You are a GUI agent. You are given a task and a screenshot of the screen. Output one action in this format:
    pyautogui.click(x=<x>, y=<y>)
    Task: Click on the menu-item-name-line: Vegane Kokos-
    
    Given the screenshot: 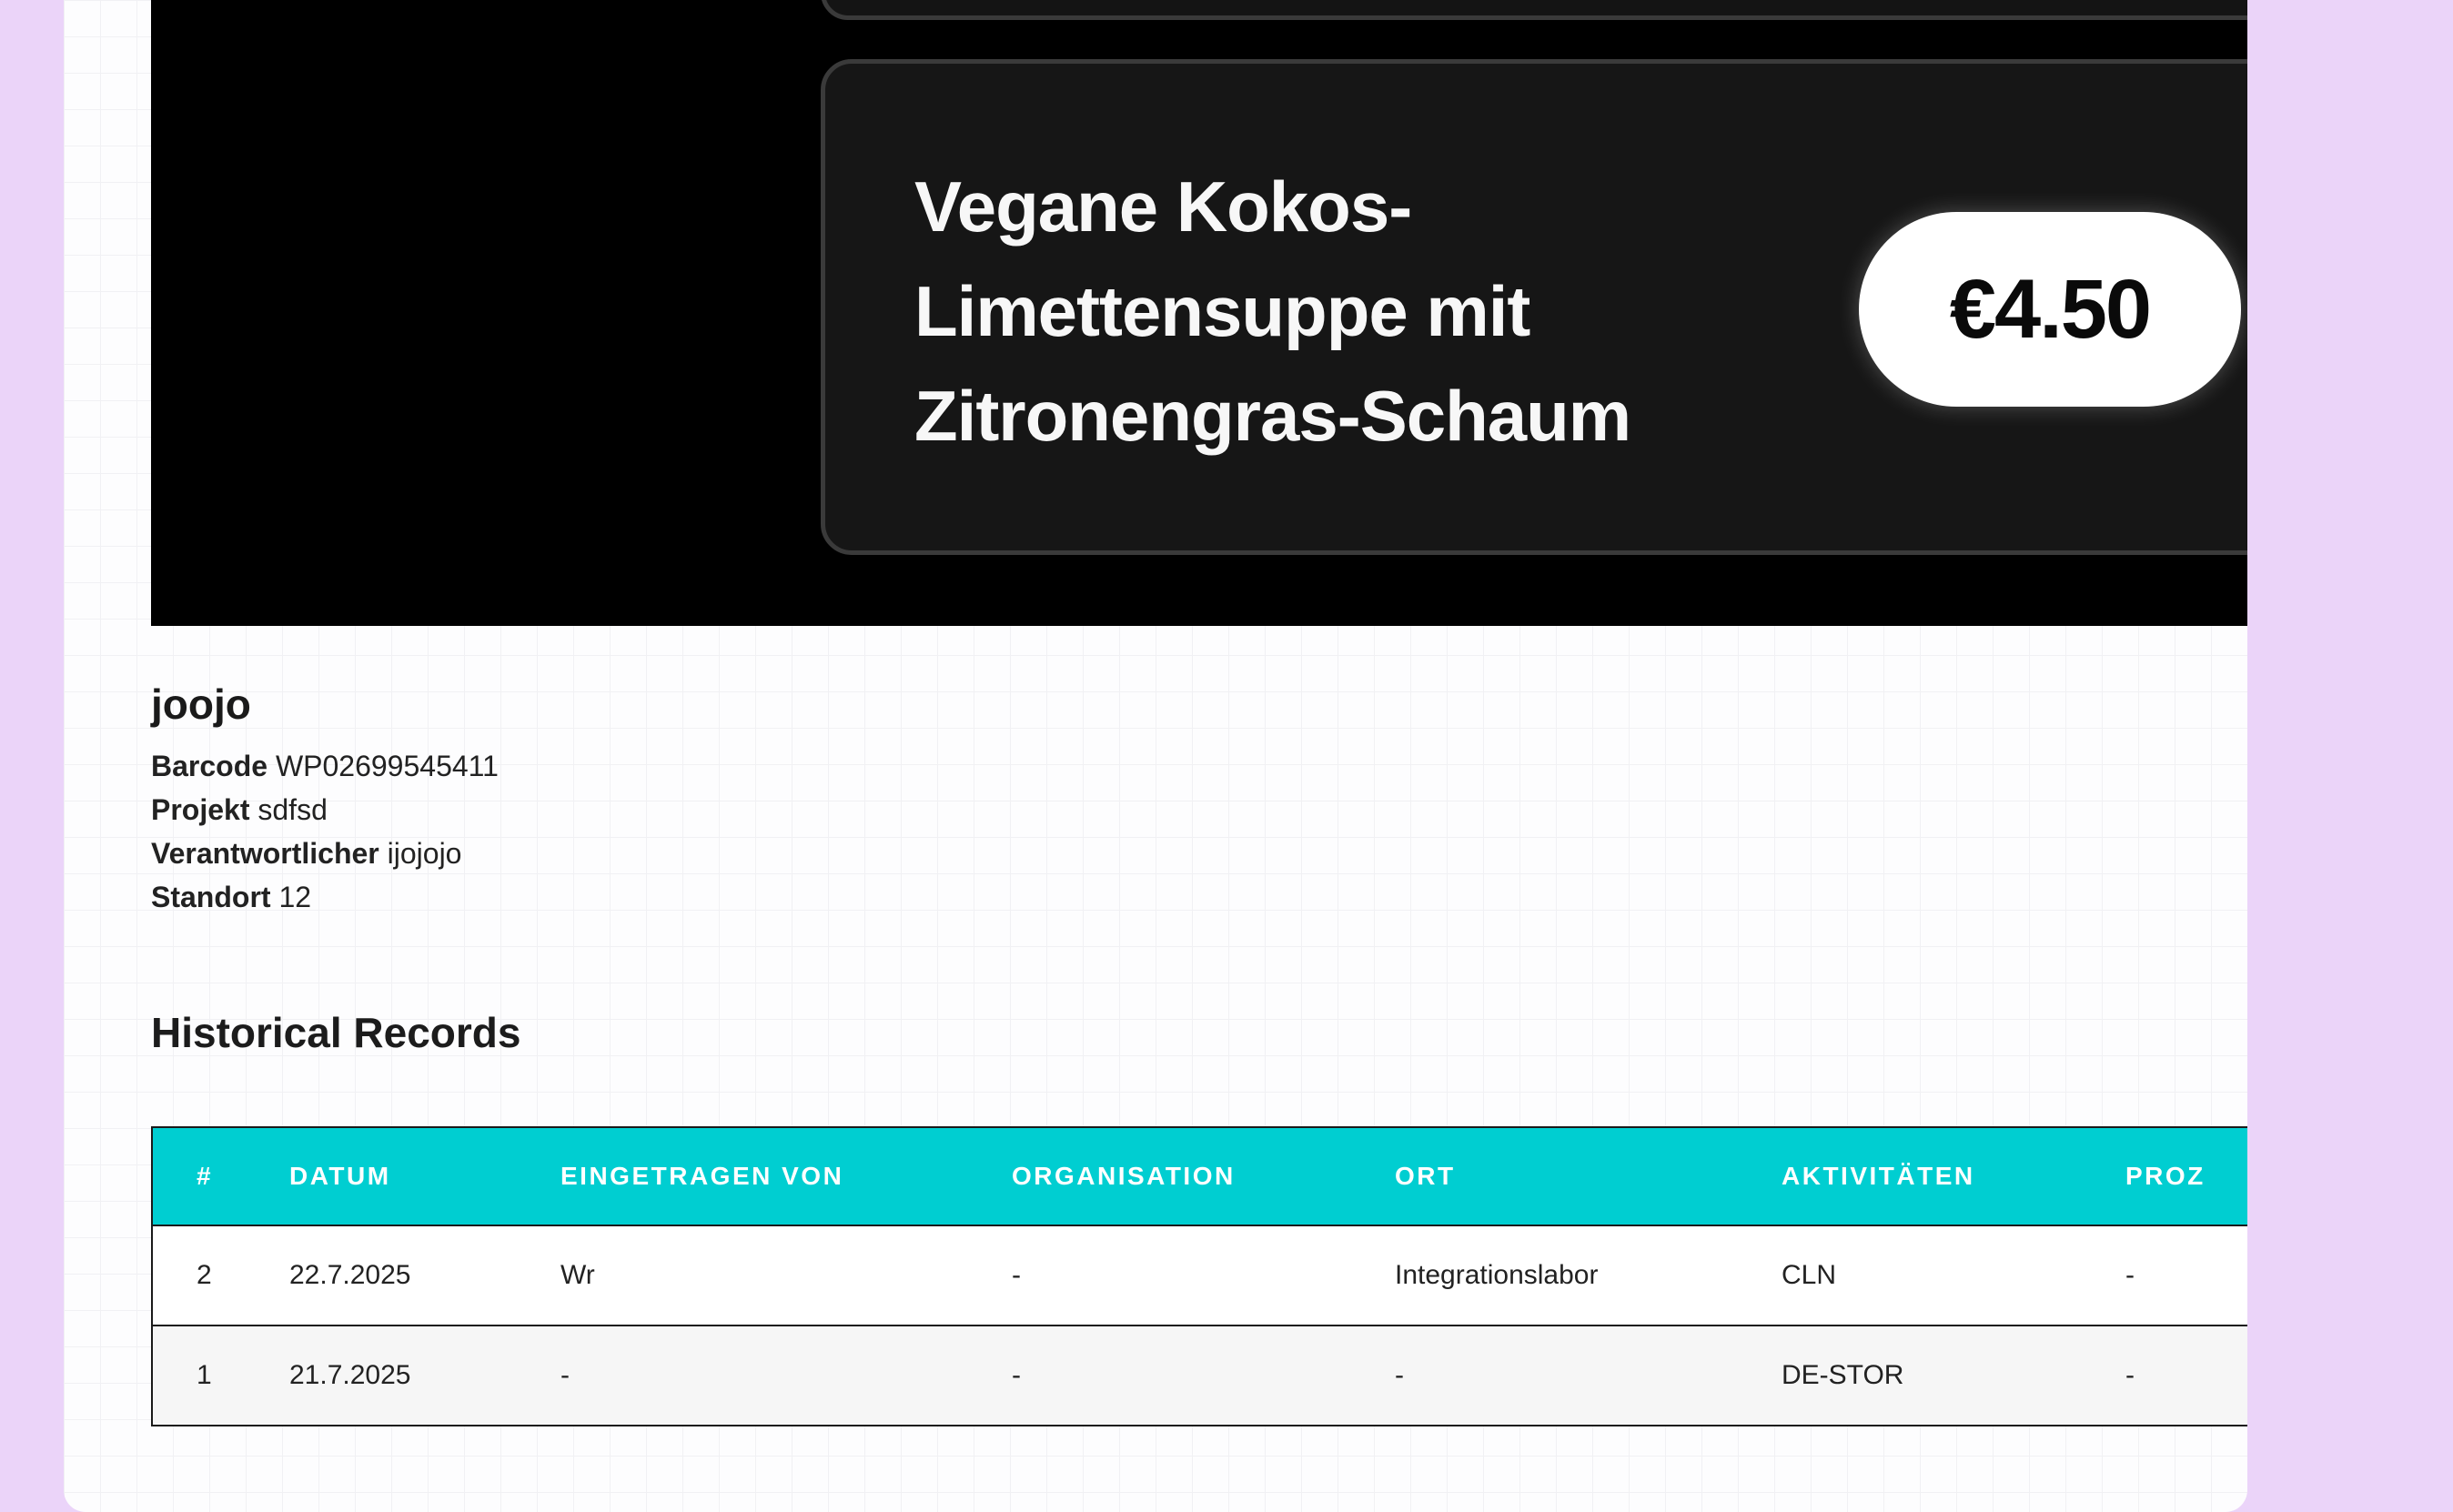 What is the action you would take?
    pyautogui.click(x=1163, y=207)
    